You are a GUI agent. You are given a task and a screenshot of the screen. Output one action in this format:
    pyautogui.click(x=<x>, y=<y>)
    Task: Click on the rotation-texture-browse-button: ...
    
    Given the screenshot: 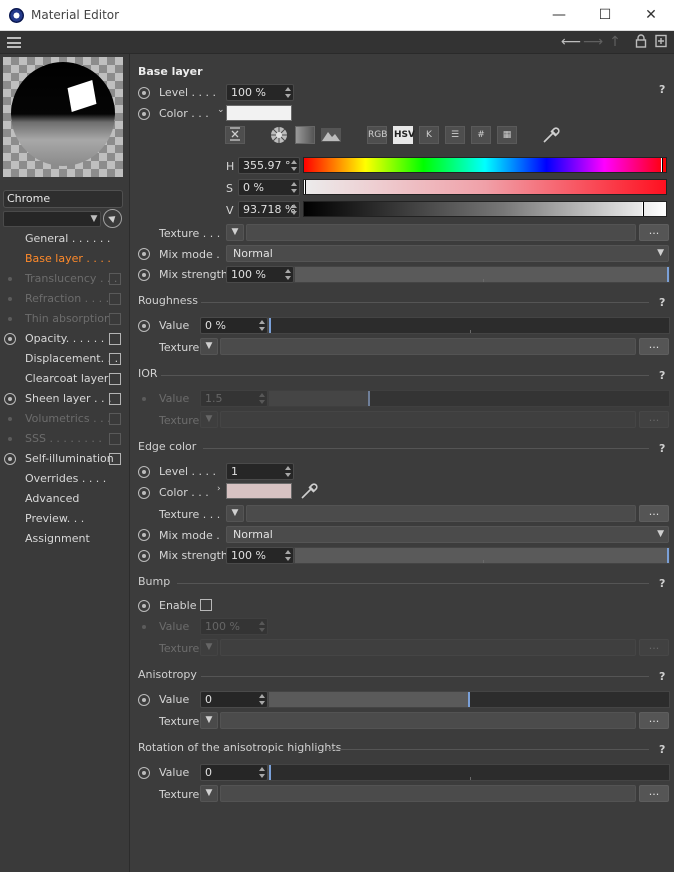 What is the action you would take?
    pyautogui.click(x=654, y=793)
    